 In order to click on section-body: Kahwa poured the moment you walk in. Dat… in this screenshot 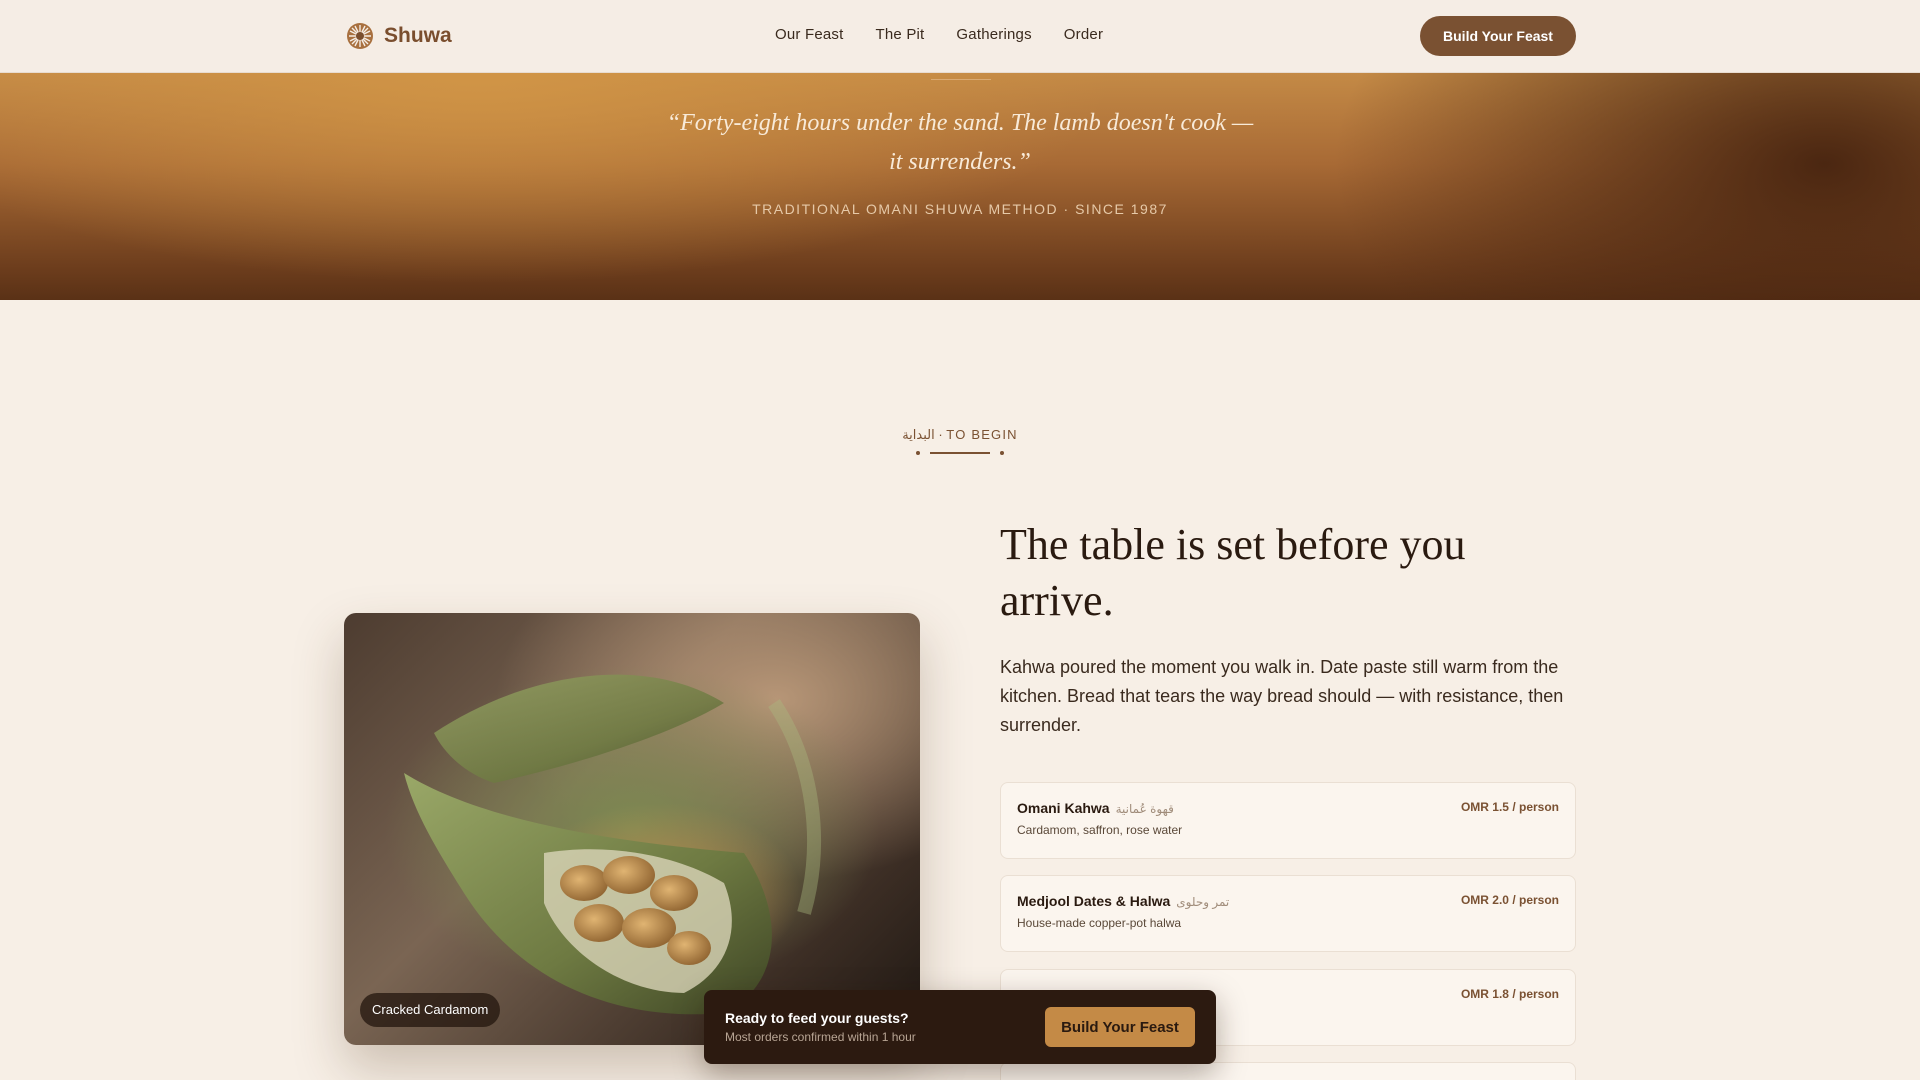, I will do `click(1282, 696)`.